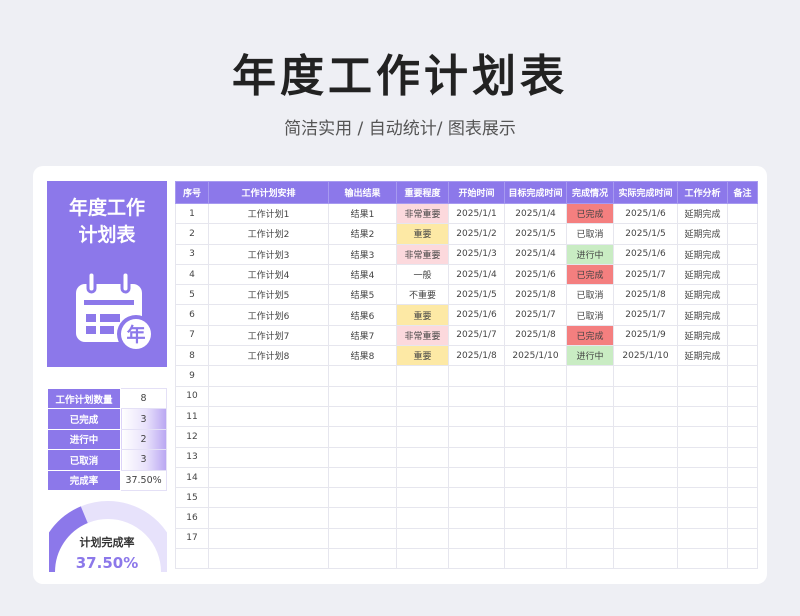 This screenshot has width=800, height=616. I want to click on cell-plan: 工作计划4, so click(268, 274).